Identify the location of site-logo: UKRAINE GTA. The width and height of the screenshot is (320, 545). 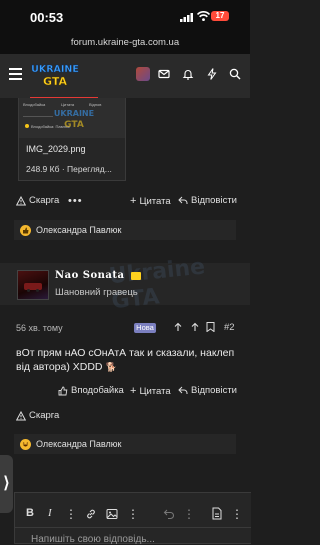
(55, 75).